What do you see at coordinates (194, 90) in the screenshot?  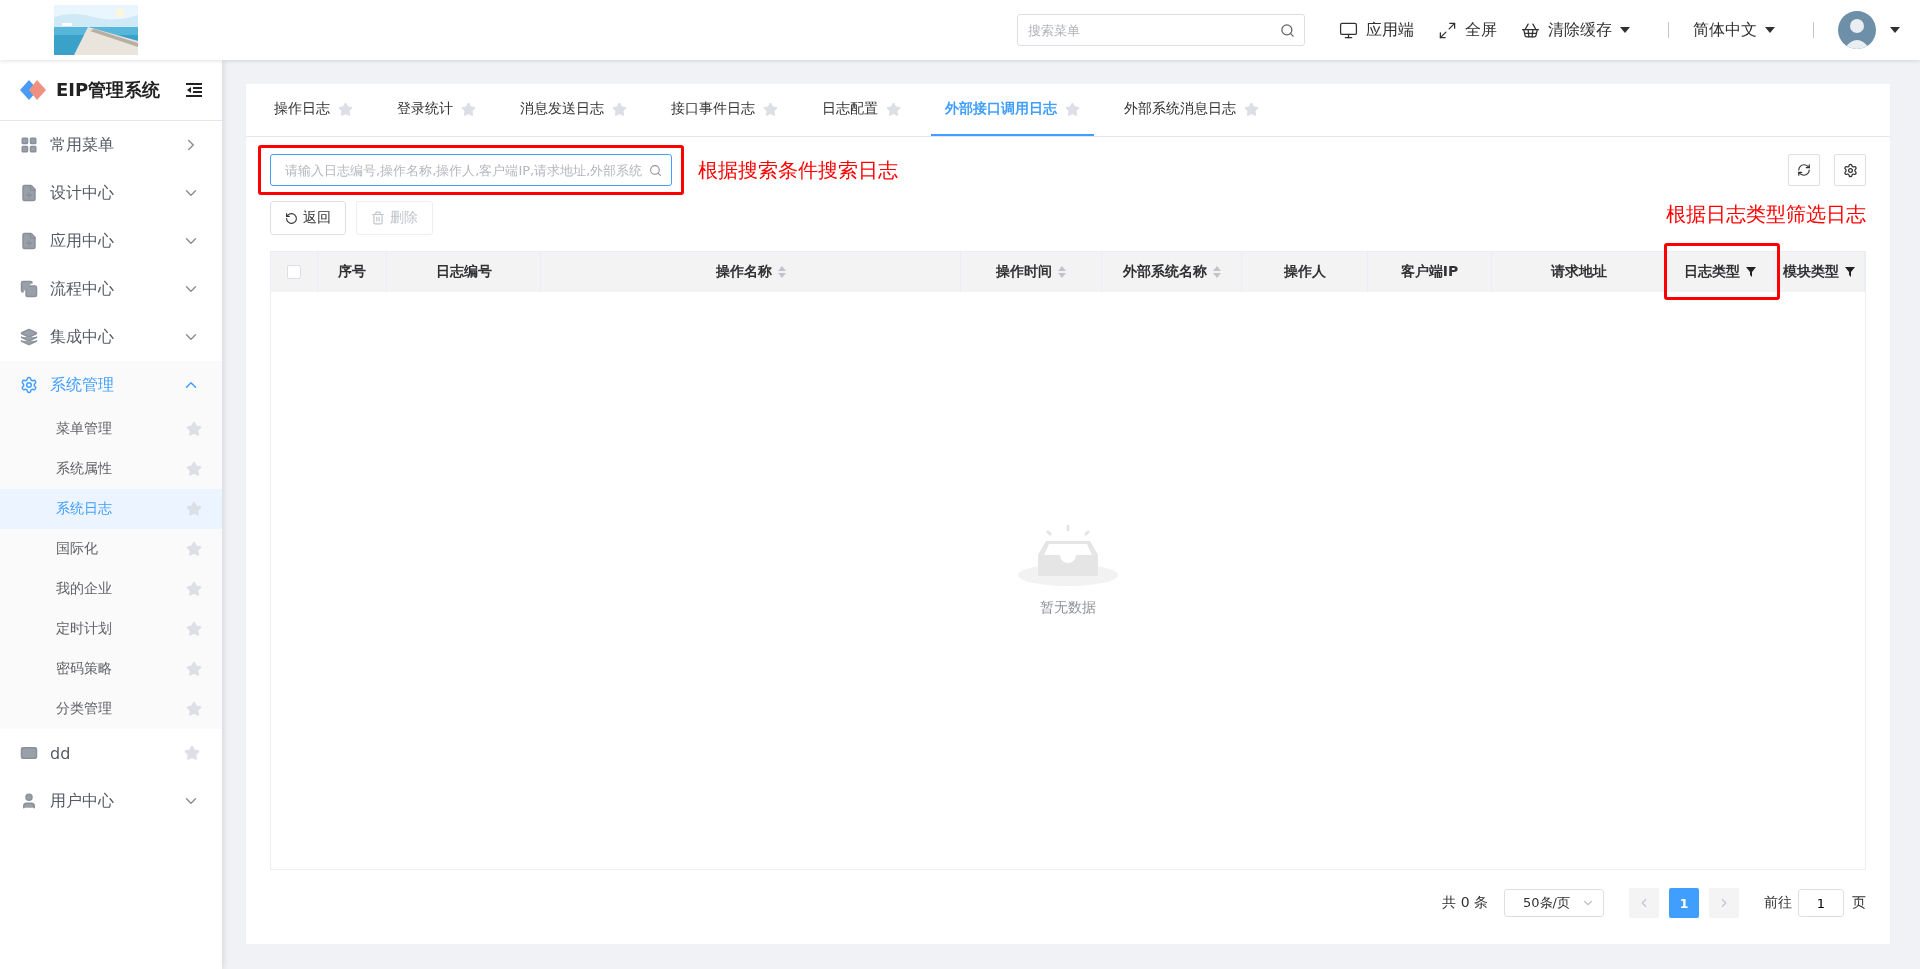 I see `collapse-icon` at bounding box center [194, 90].